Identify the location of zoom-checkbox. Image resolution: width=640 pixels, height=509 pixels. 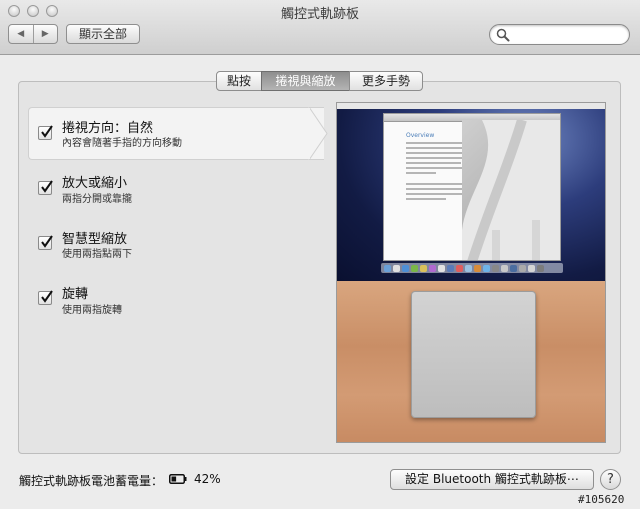
(45, 187).